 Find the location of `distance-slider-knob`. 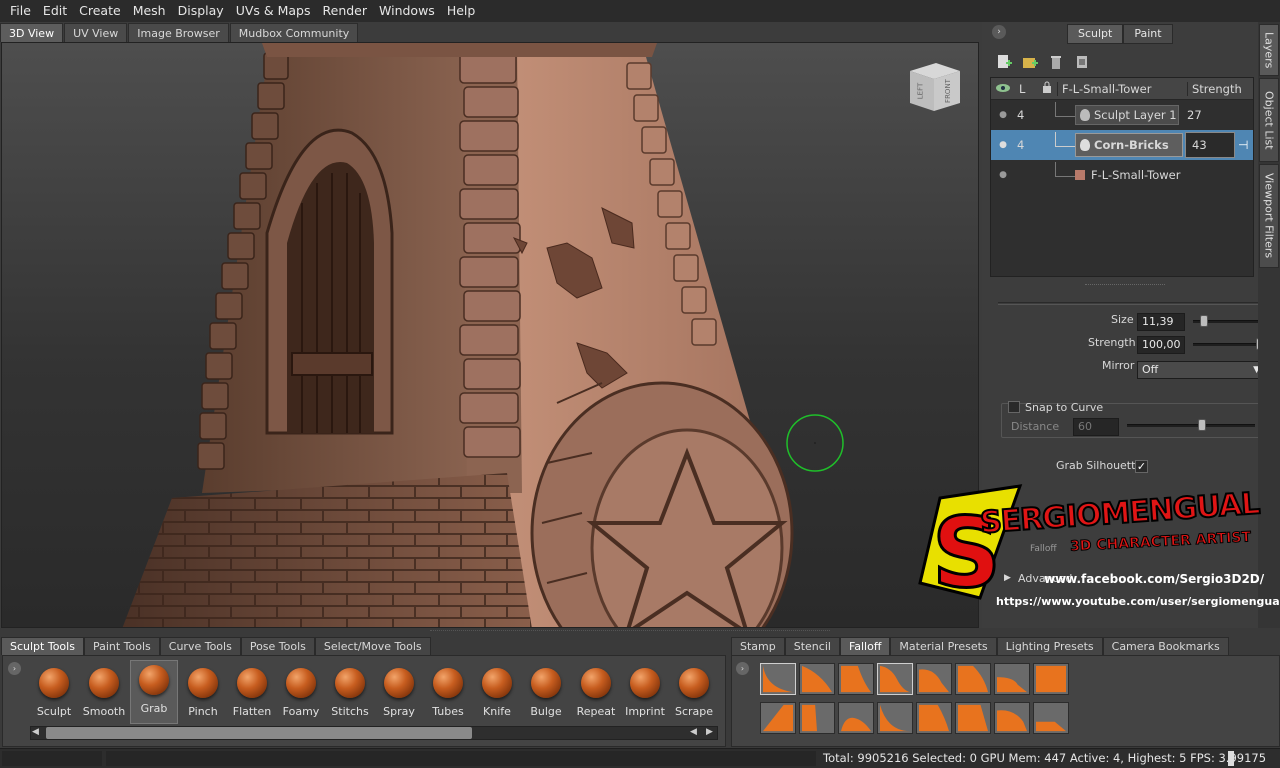

distance-slider-knob is located at coordinates (1202, 425).